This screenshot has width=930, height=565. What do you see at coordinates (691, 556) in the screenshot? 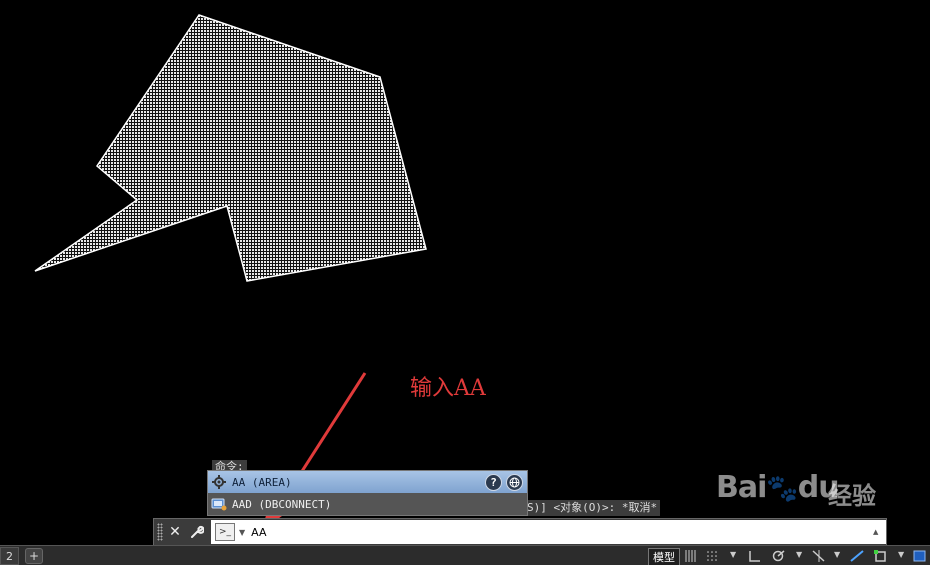
I see `grid-icon` at bounding box center [691, 556].